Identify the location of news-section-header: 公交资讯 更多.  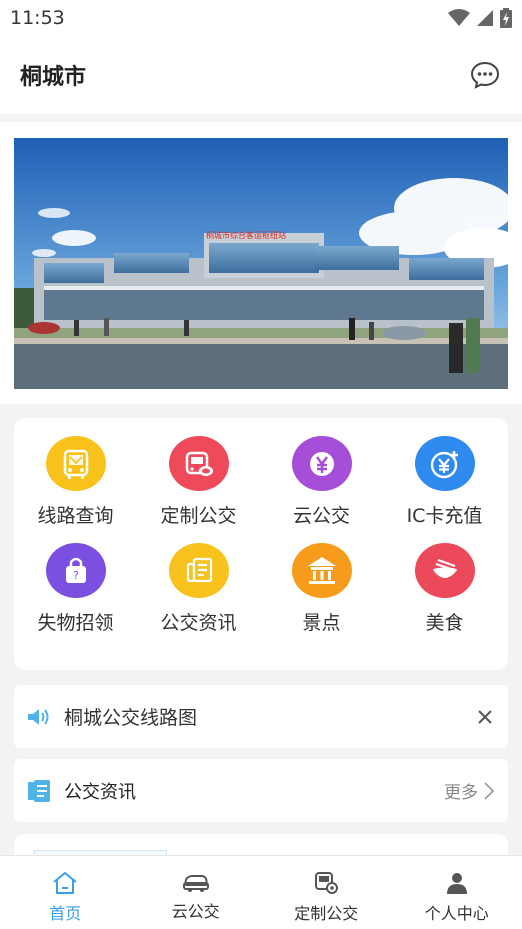
(261, 790).